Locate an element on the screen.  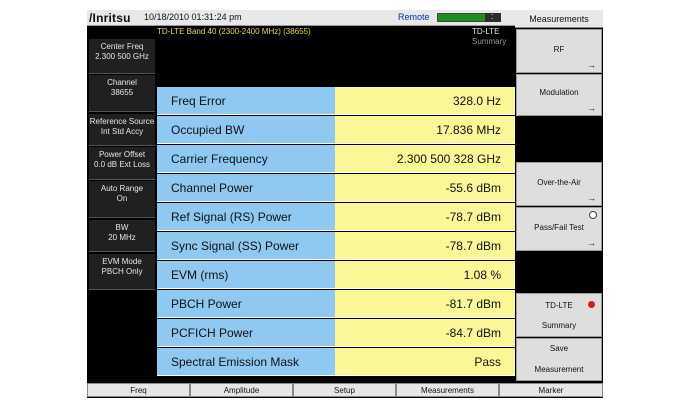
param-label: Channel is located at coordinates (122, 82).